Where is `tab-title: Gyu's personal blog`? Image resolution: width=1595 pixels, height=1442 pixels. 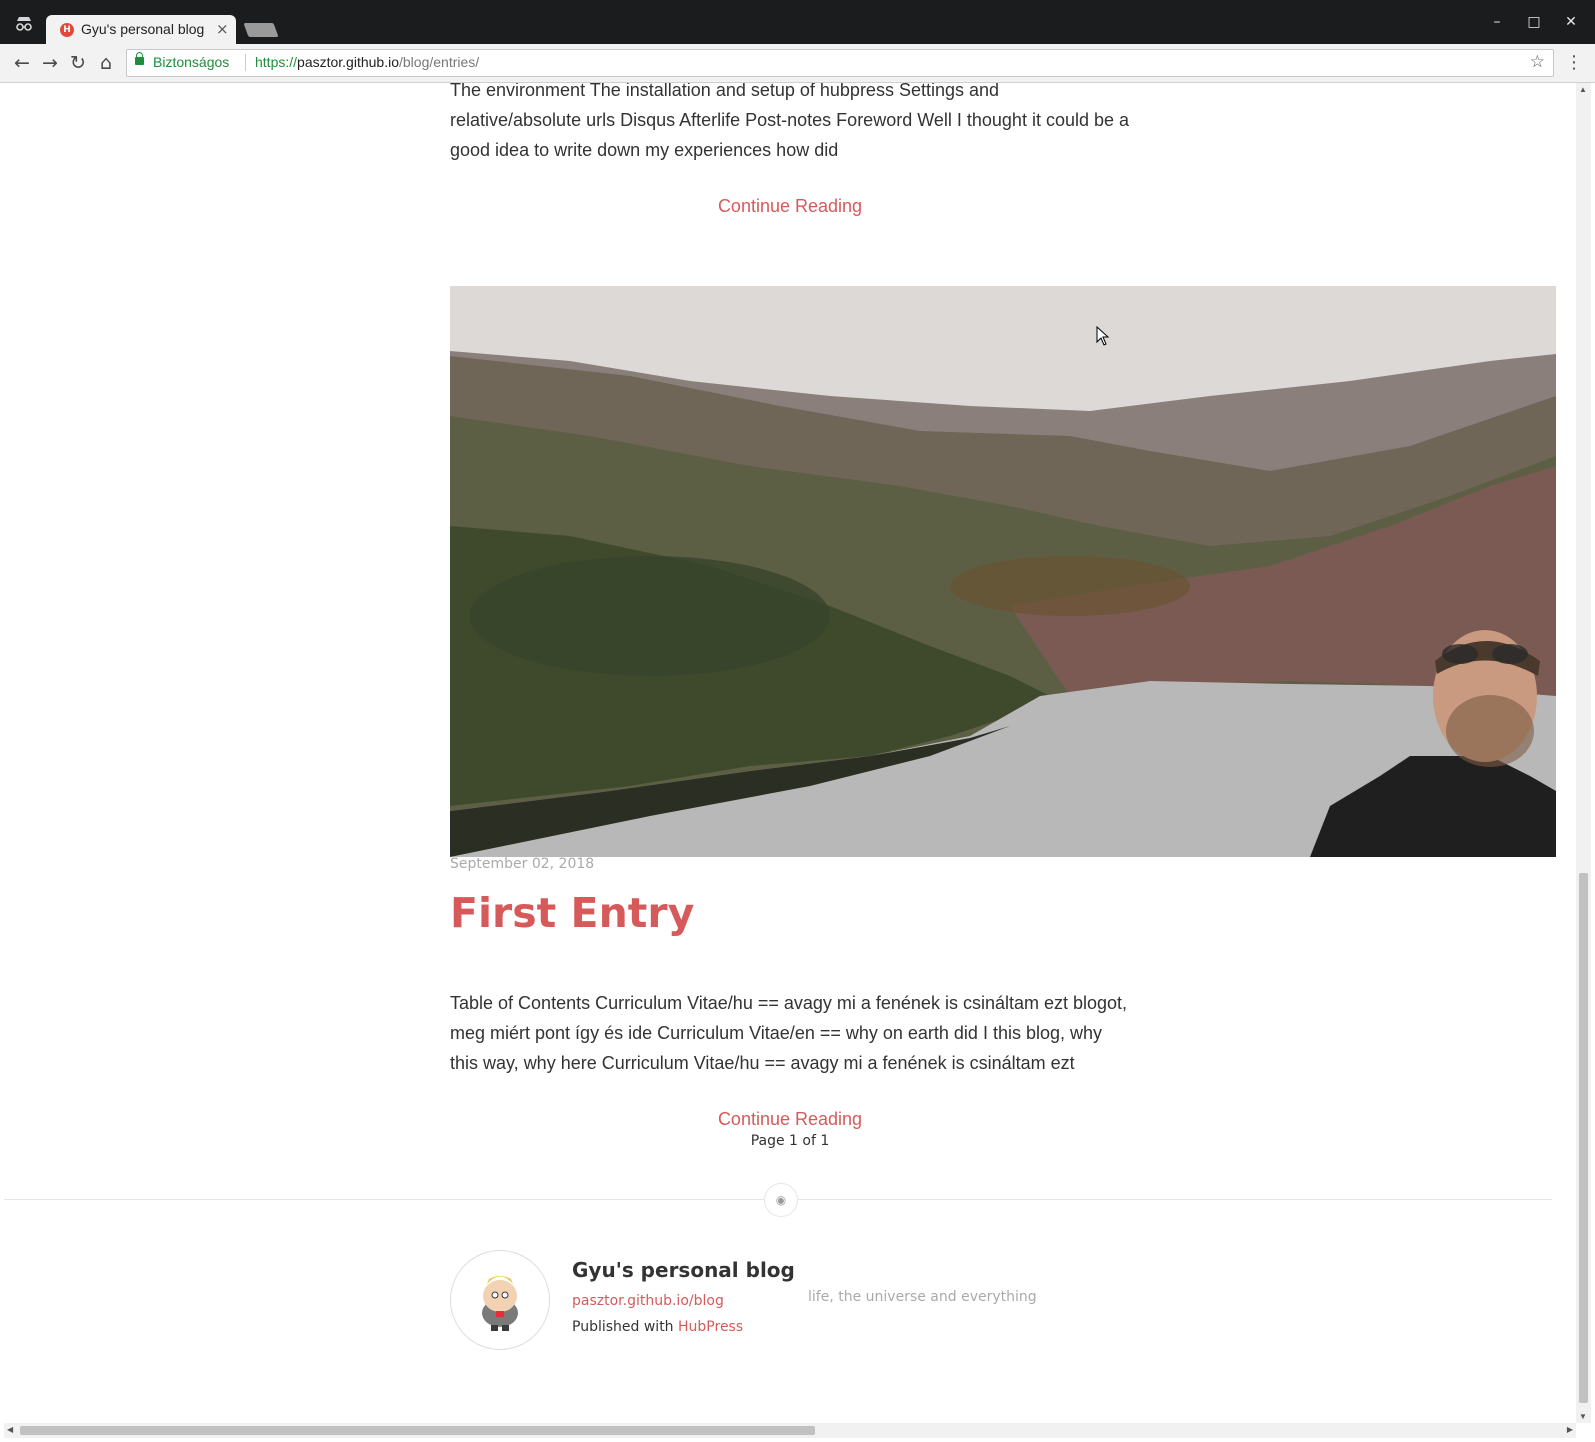 tab-title: Gyu's personal blog is located at coordinates (143, 29).